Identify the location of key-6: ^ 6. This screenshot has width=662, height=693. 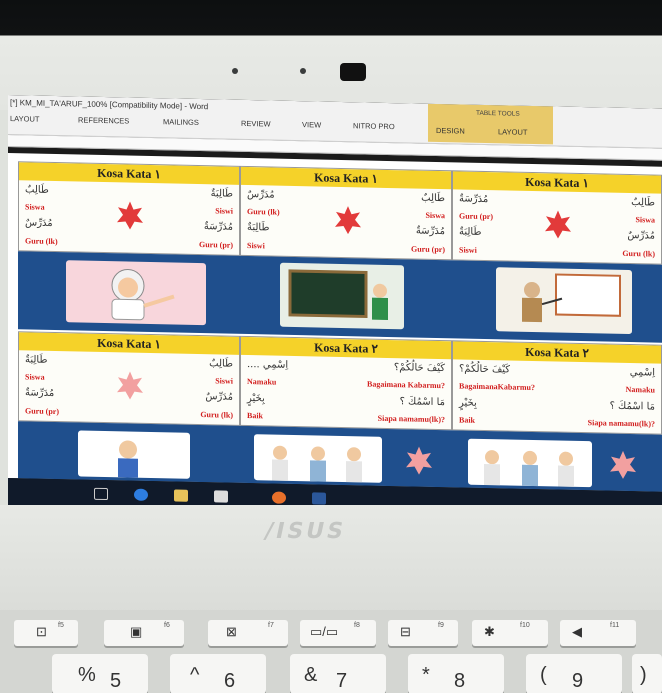
(218, 673).